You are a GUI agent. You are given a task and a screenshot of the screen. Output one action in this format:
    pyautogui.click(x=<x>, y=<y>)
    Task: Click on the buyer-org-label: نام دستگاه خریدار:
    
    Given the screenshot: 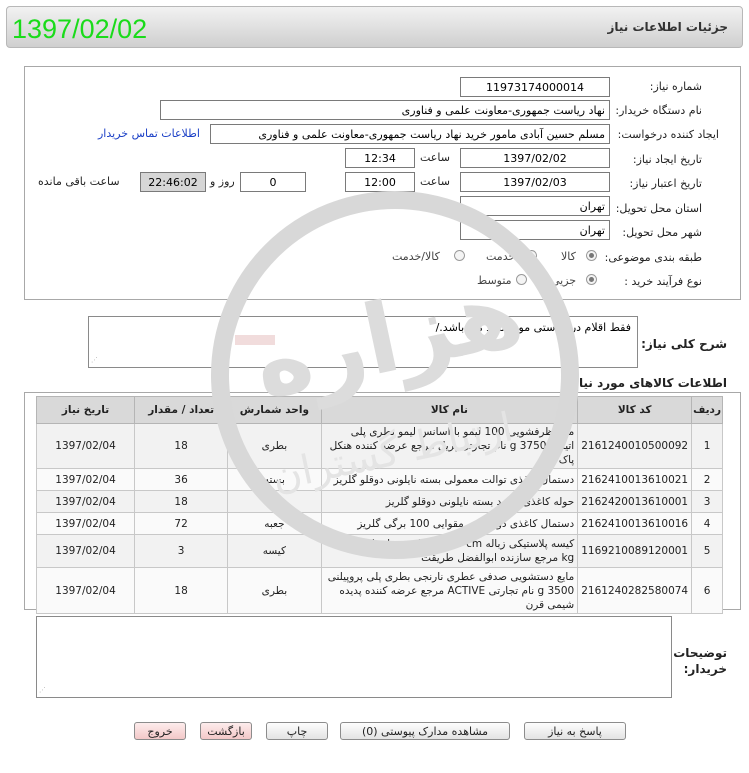 What is the action you would take?
    pyautogui.click(x=658, y=110)
    